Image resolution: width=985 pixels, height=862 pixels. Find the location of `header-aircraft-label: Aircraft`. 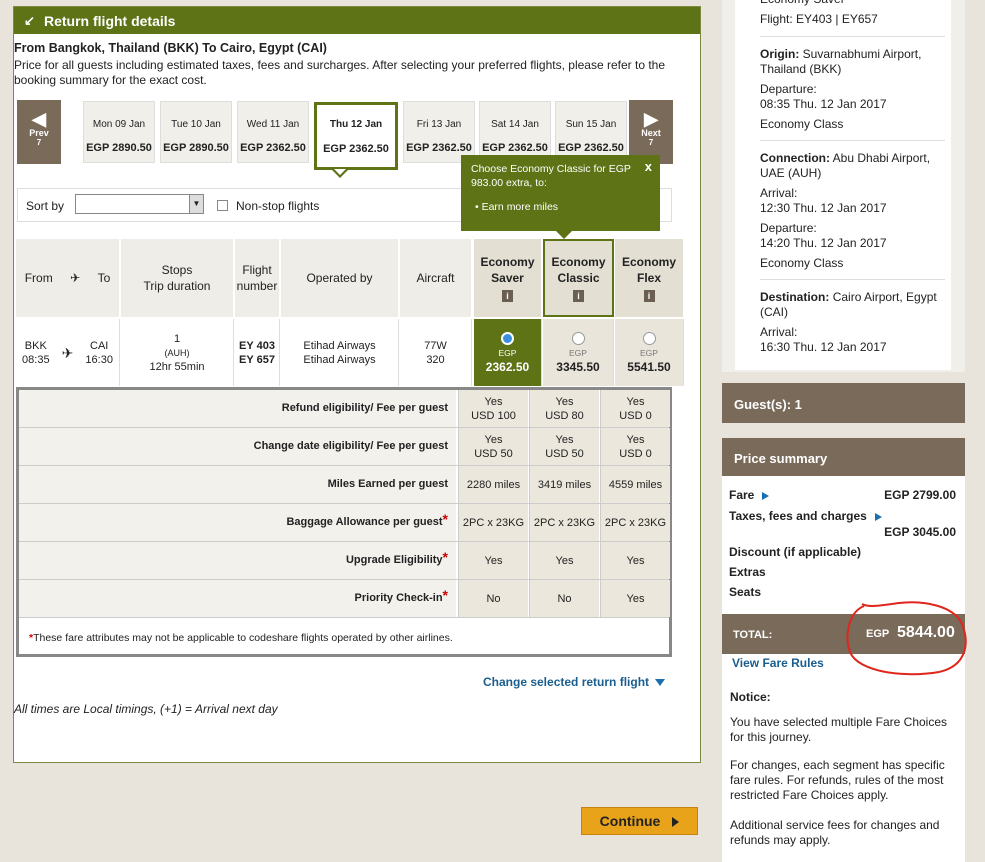

header-aircraft-label: Aircraft is located at coordinates (435, 278).